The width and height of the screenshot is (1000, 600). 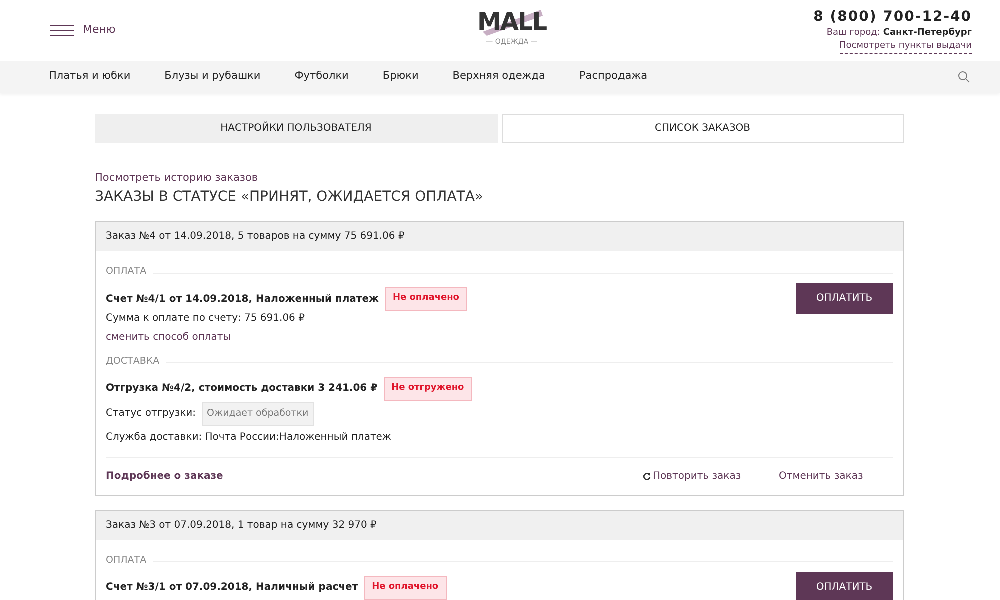 What do you see at coordinates (289, 197) in the screenshot?
I see `page-heading: ЗАКАЗЫ В СТАТУСЕ «ПРИНЯТ, ОЖИДАЕТСЯ ОПЛАТА»` at bounding box center [289, 197].